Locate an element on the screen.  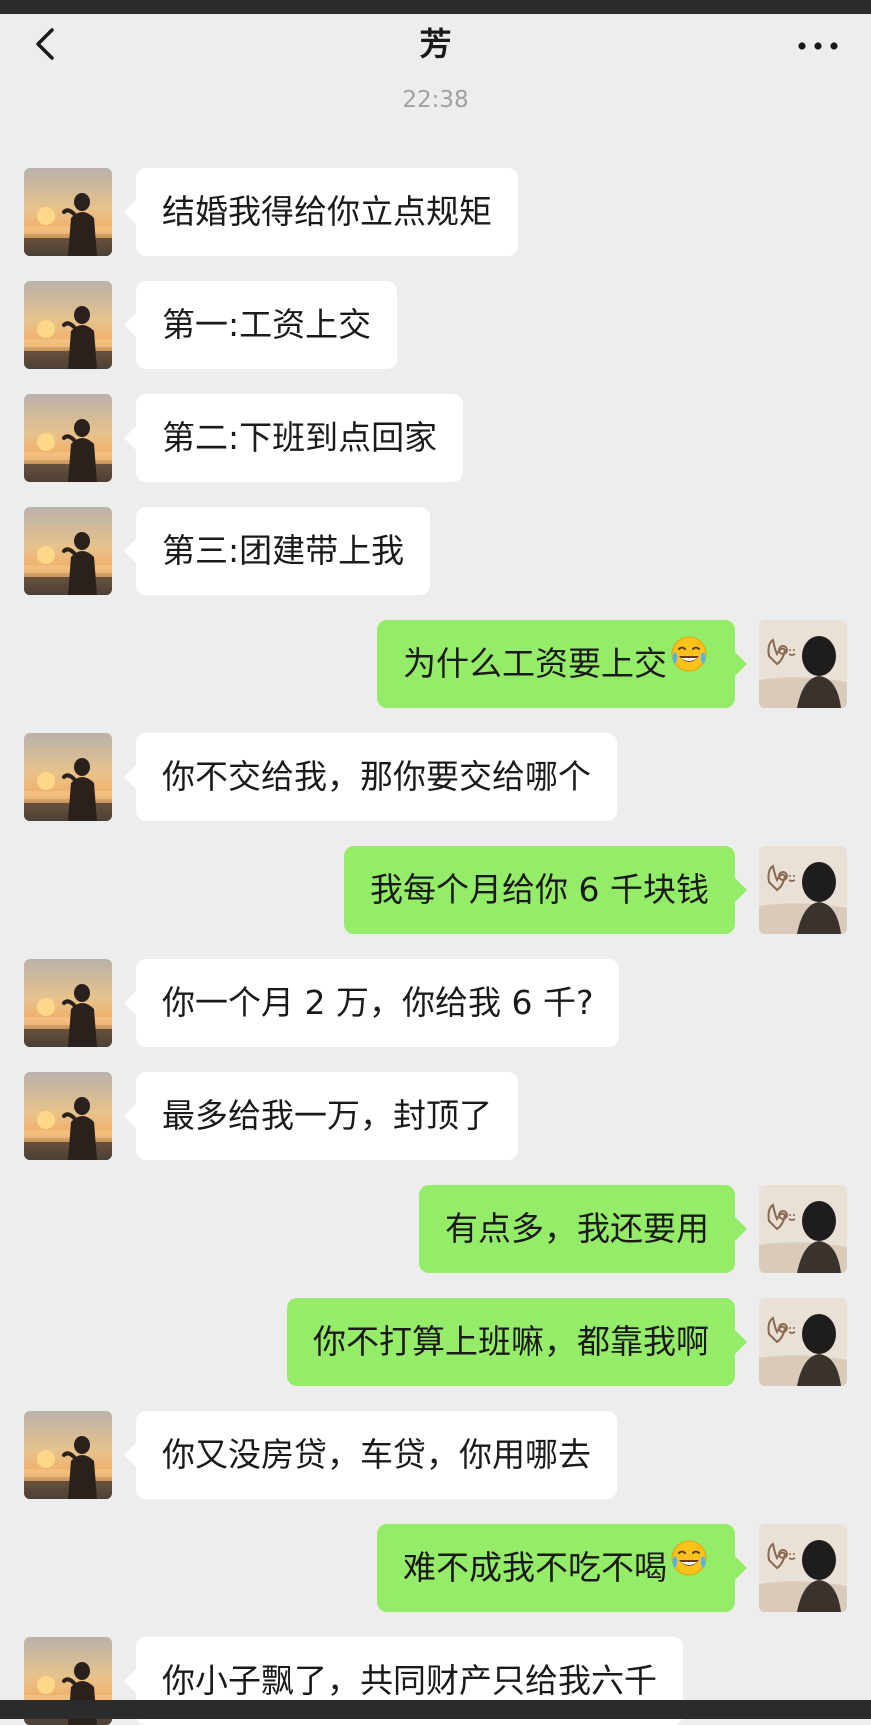
outgoing-message-row: 有点多，我还要用 is located at coordinates (435, 1229).